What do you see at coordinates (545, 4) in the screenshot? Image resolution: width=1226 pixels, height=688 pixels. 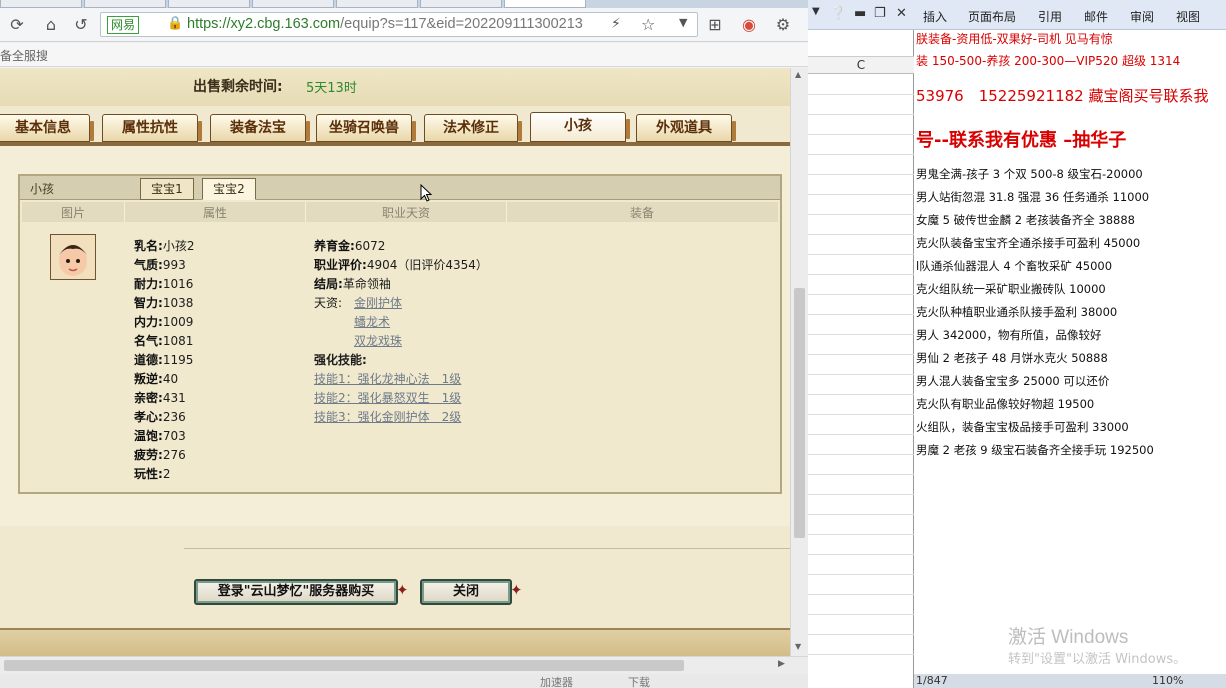 I see `browser-tab-active` at bounding box center [545, 4].